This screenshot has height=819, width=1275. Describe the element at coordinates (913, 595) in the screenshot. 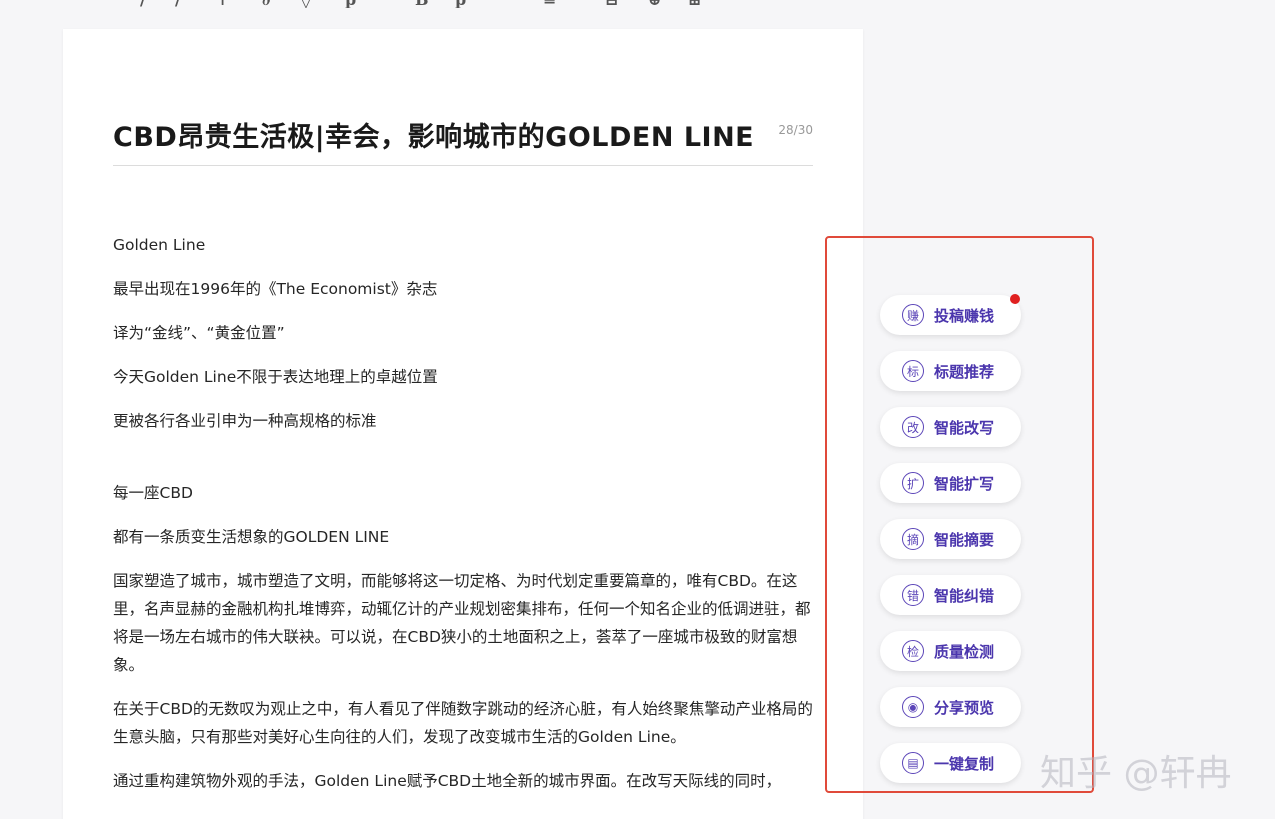

I see `correct-icon: 错` at that location.